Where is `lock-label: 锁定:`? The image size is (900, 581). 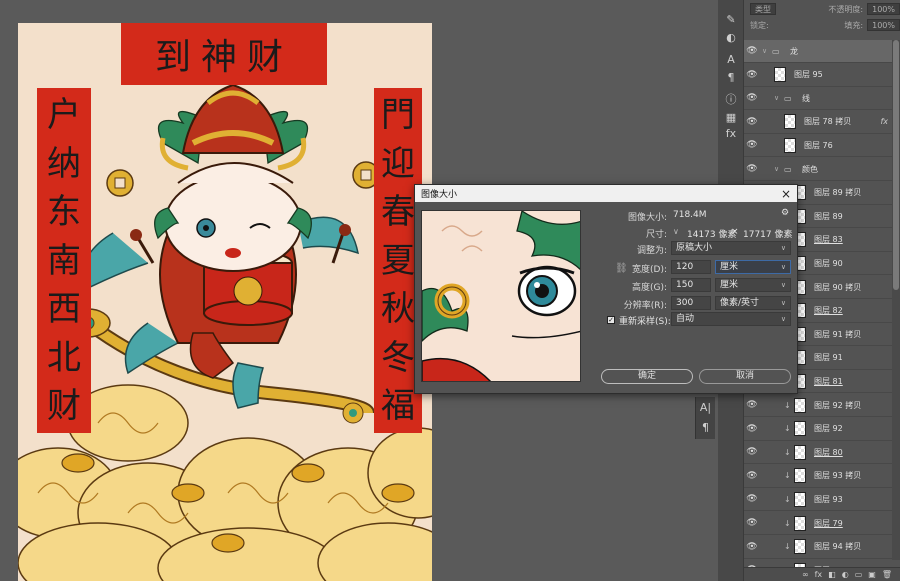 lock-label: 锁定: is located at coordinates (759, 25).